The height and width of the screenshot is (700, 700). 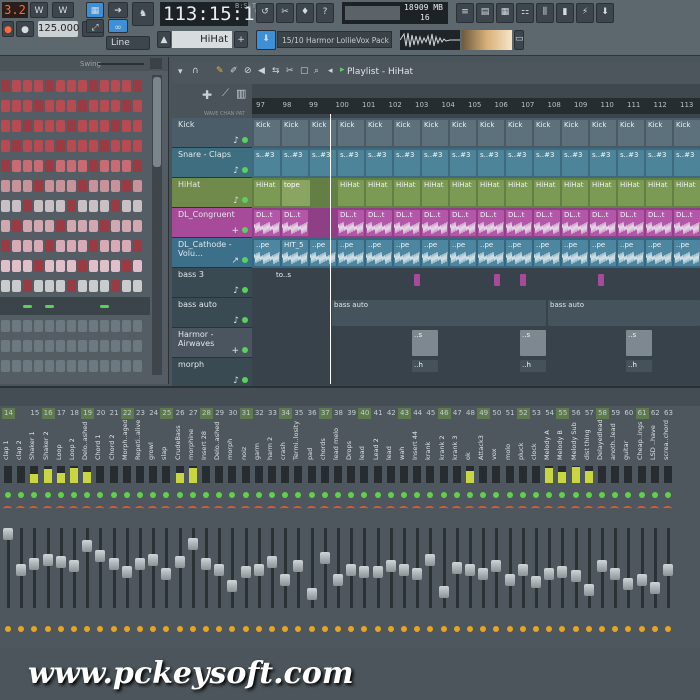 What do you see at coordinates (143, 14) in the screenshot?
I see `metronome-icon: ♞` at bounding box center [143, 14].